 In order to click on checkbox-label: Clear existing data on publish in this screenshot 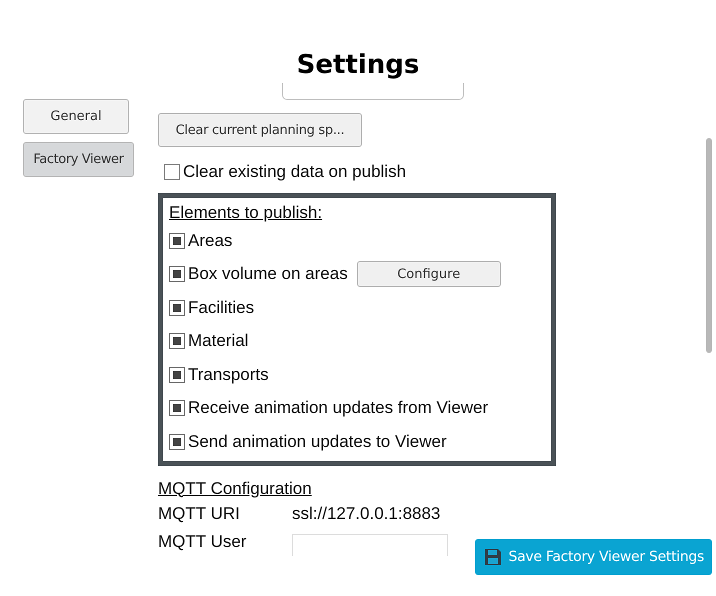, I will do `click(294, 172)`.